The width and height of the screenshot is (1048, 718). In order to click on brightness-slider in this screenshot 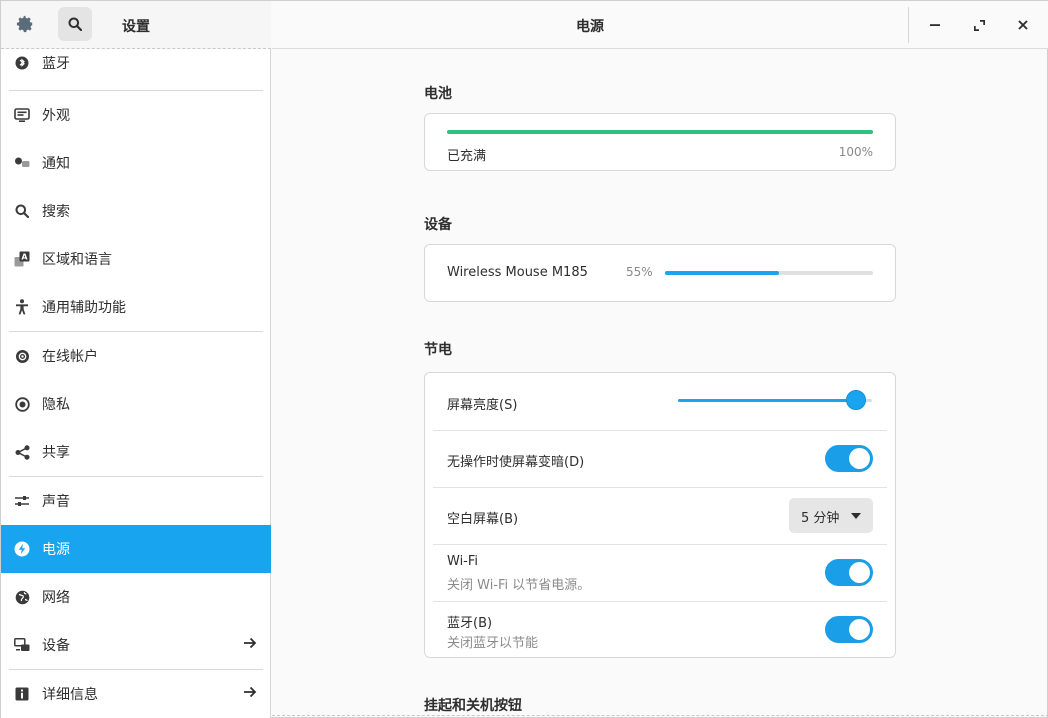, I will do `click(775, 400)`.